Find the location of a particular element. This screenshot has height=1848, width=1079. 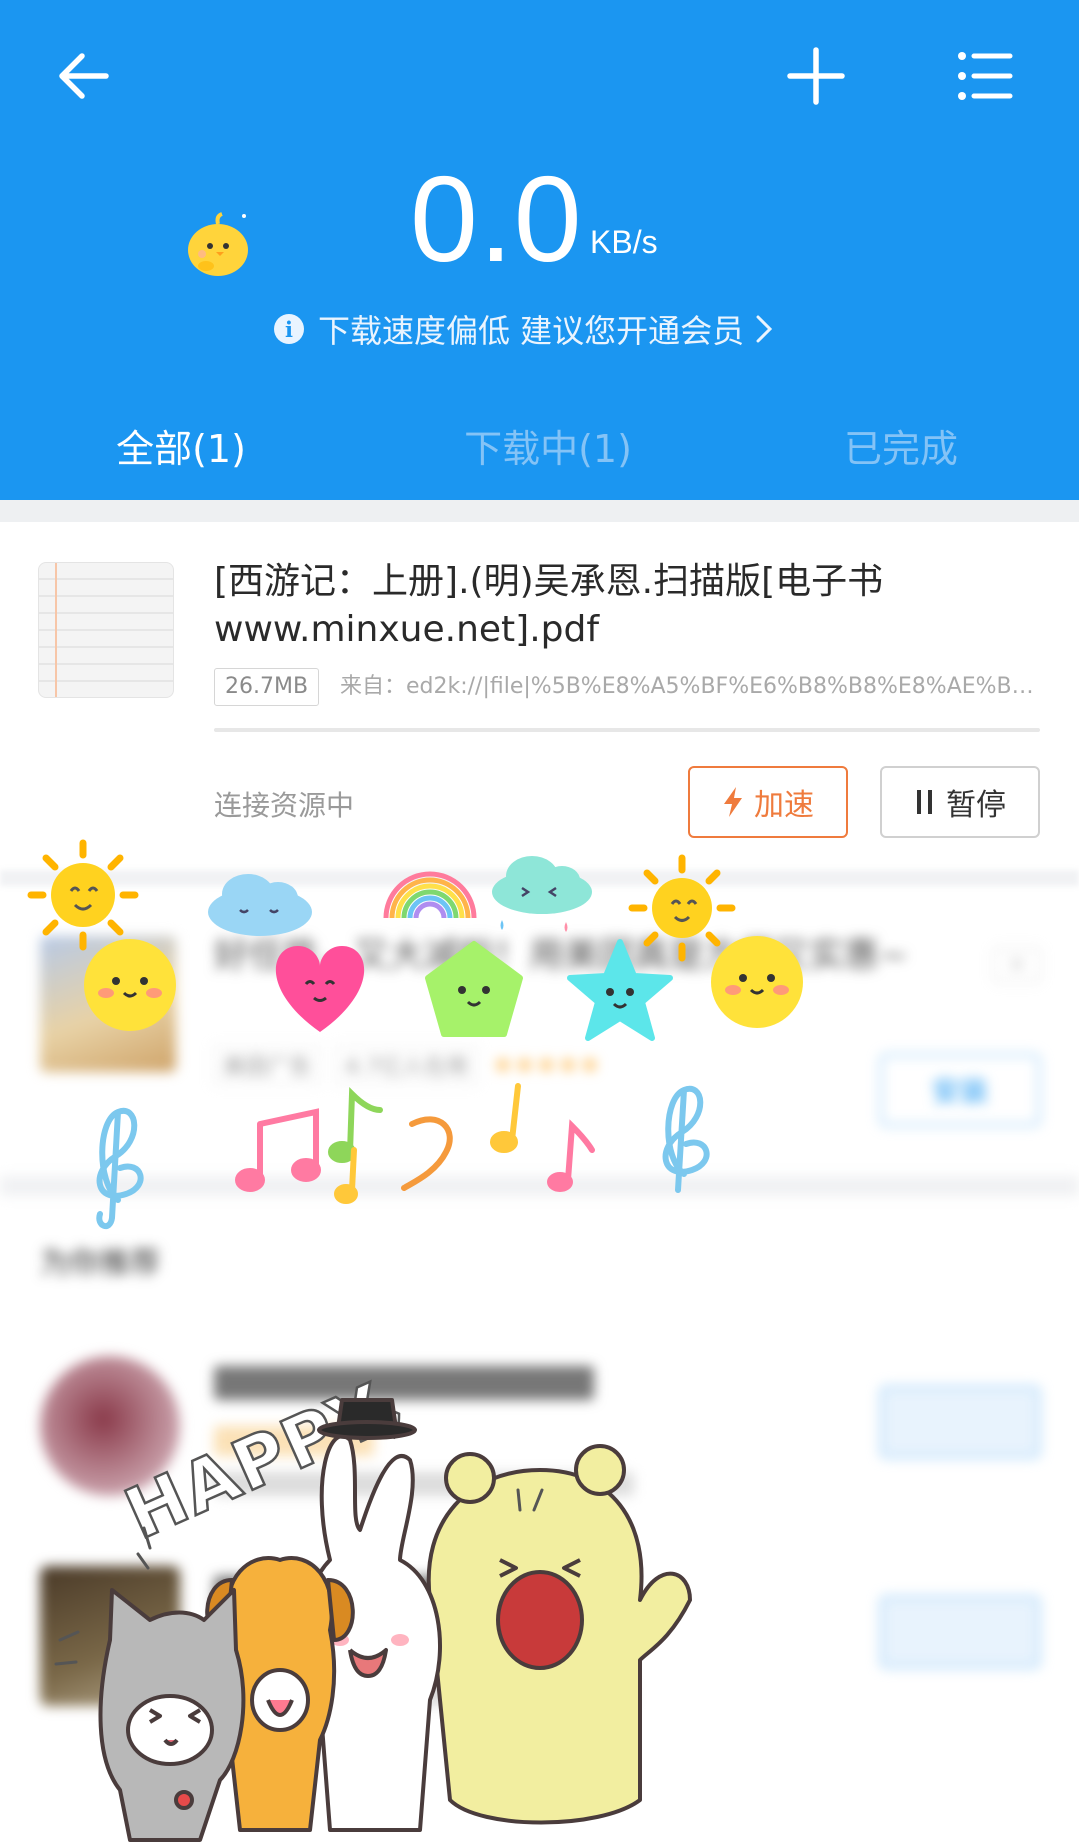

pause-icon is located at coordinates (925, 802).